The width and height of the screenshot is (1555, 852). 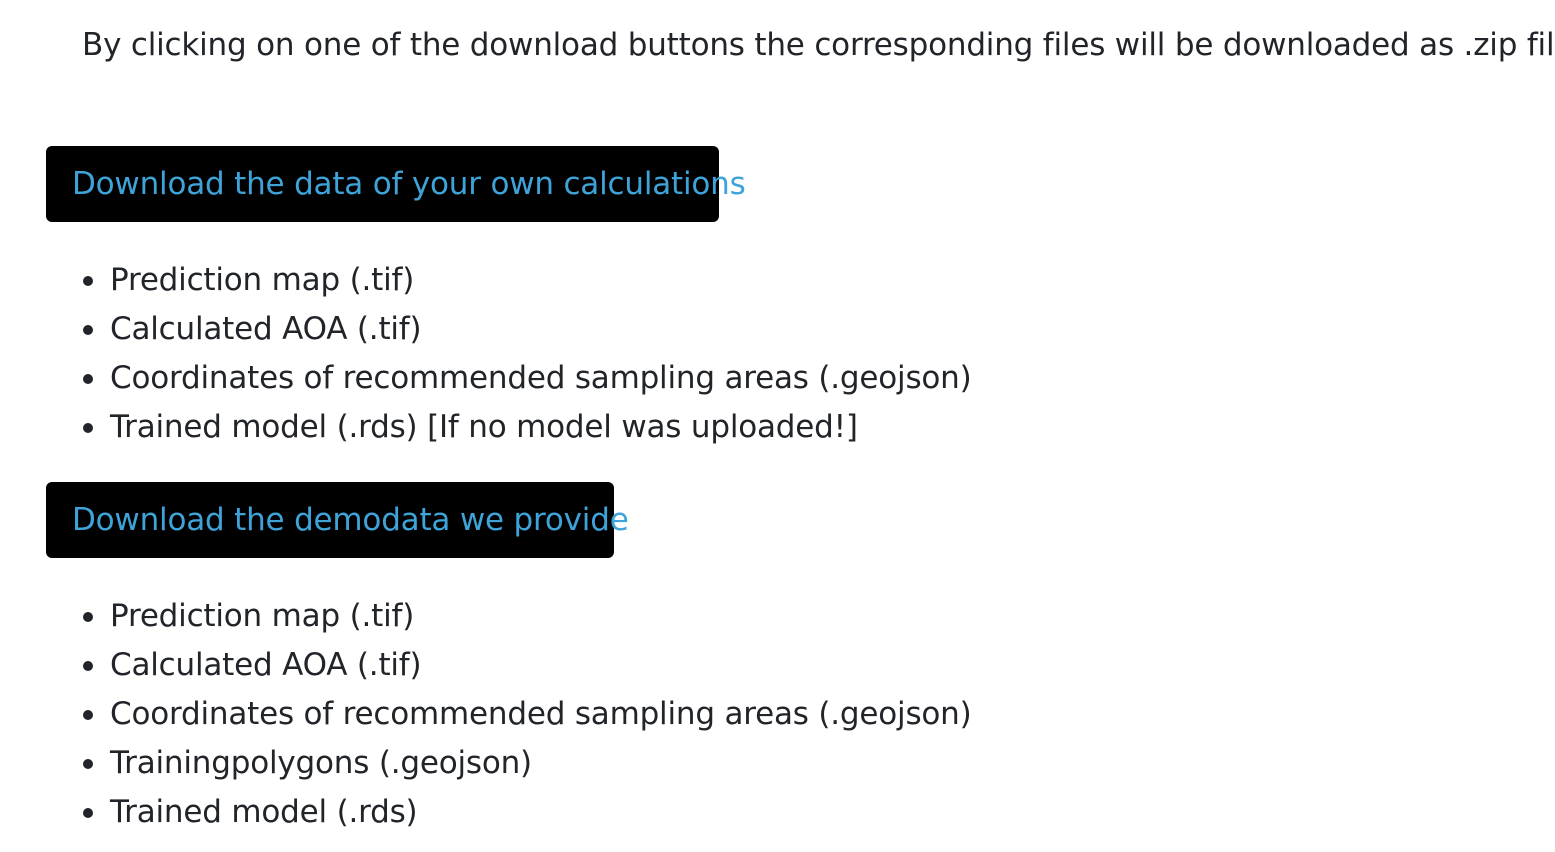 What do you see at coordinates (527, 812) in the screenshot?
I see `list-item: Trained model (.rds)` at bounding box center [527, 812].